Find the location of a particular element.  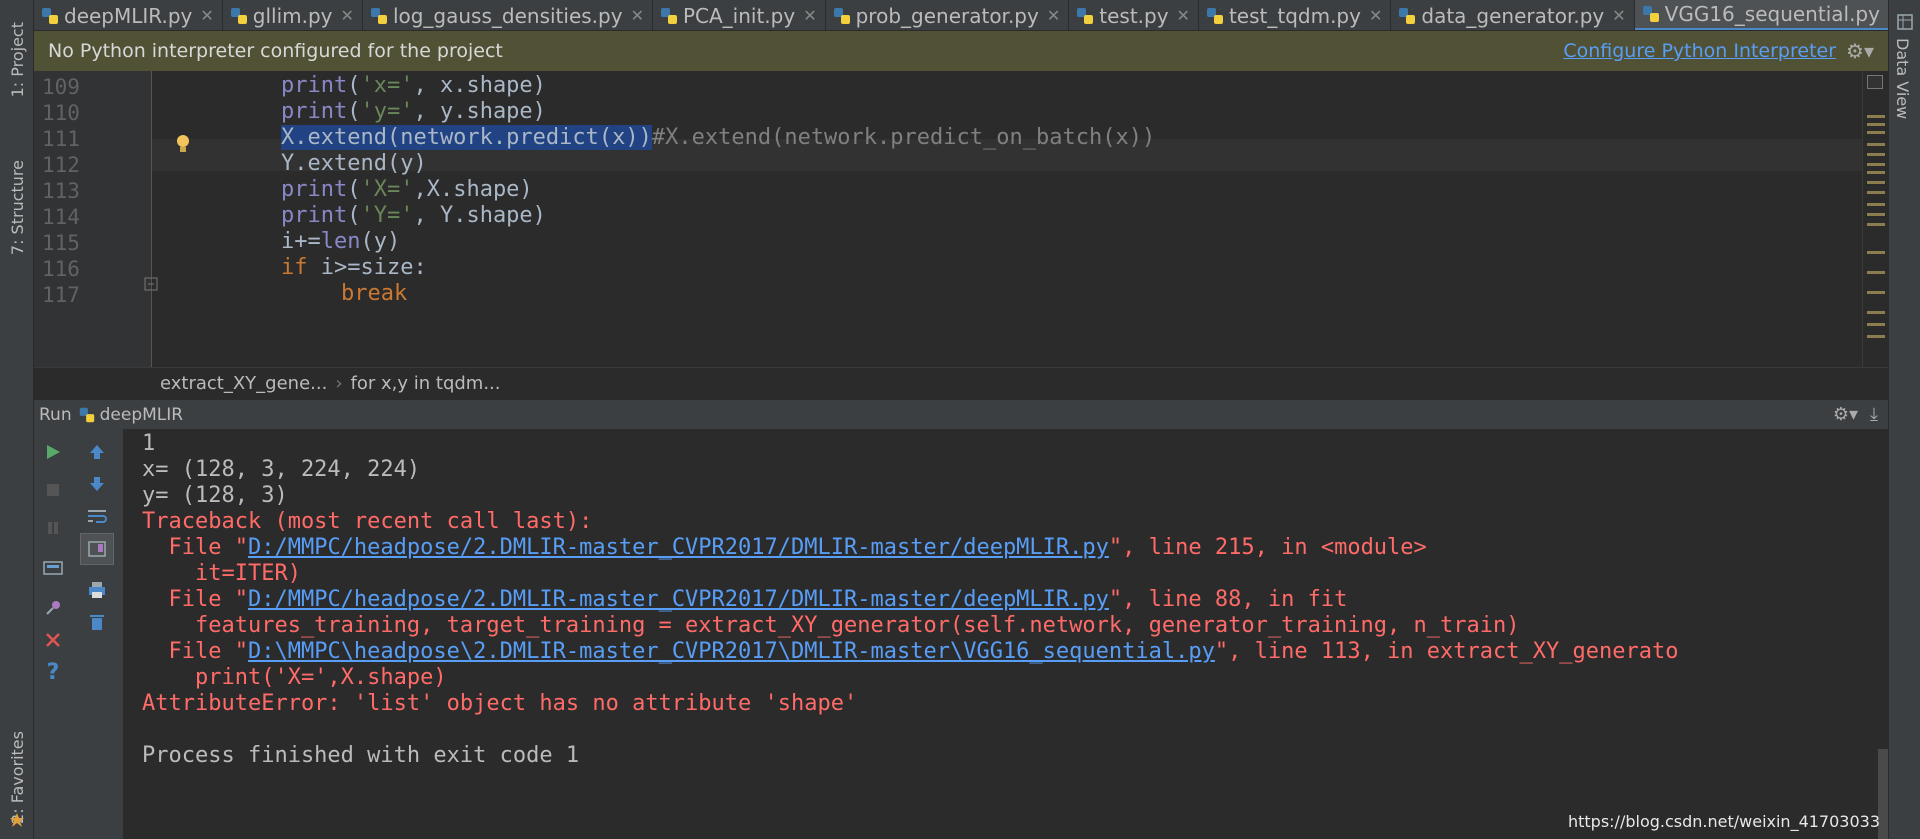

tab-prob-generator: prob_generator.py ✕ is located at coordinates (948, 15).